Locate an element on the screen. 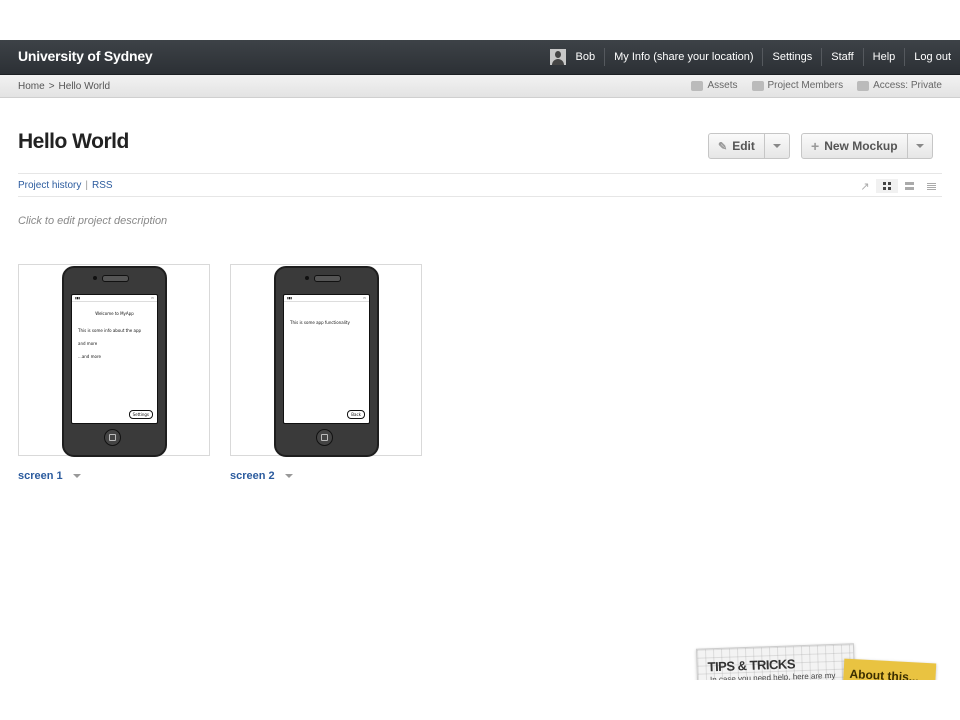  edit-button-label: Edit is located at coordinates (743, 146).